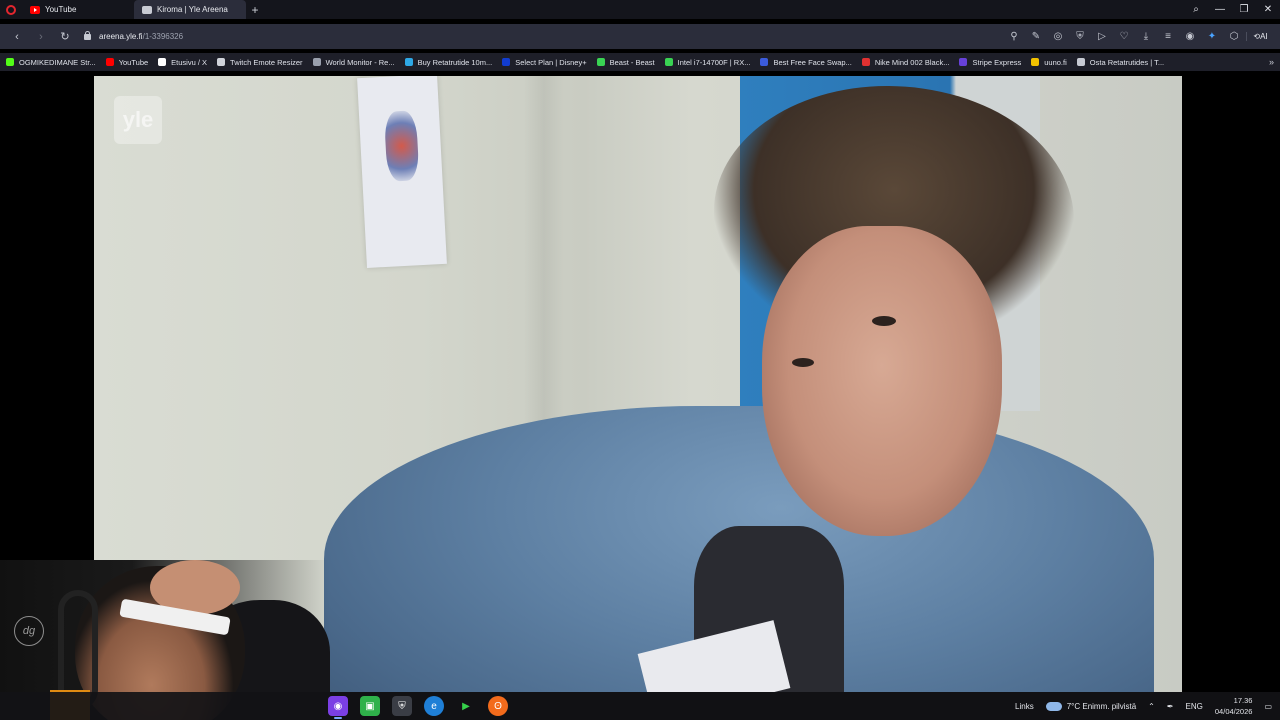 The width and height of the screenshot is (1280, 720). Describe the element at coordinates (1244, 9) in the screenshot. I see `maximize-button: ❐` at that location.